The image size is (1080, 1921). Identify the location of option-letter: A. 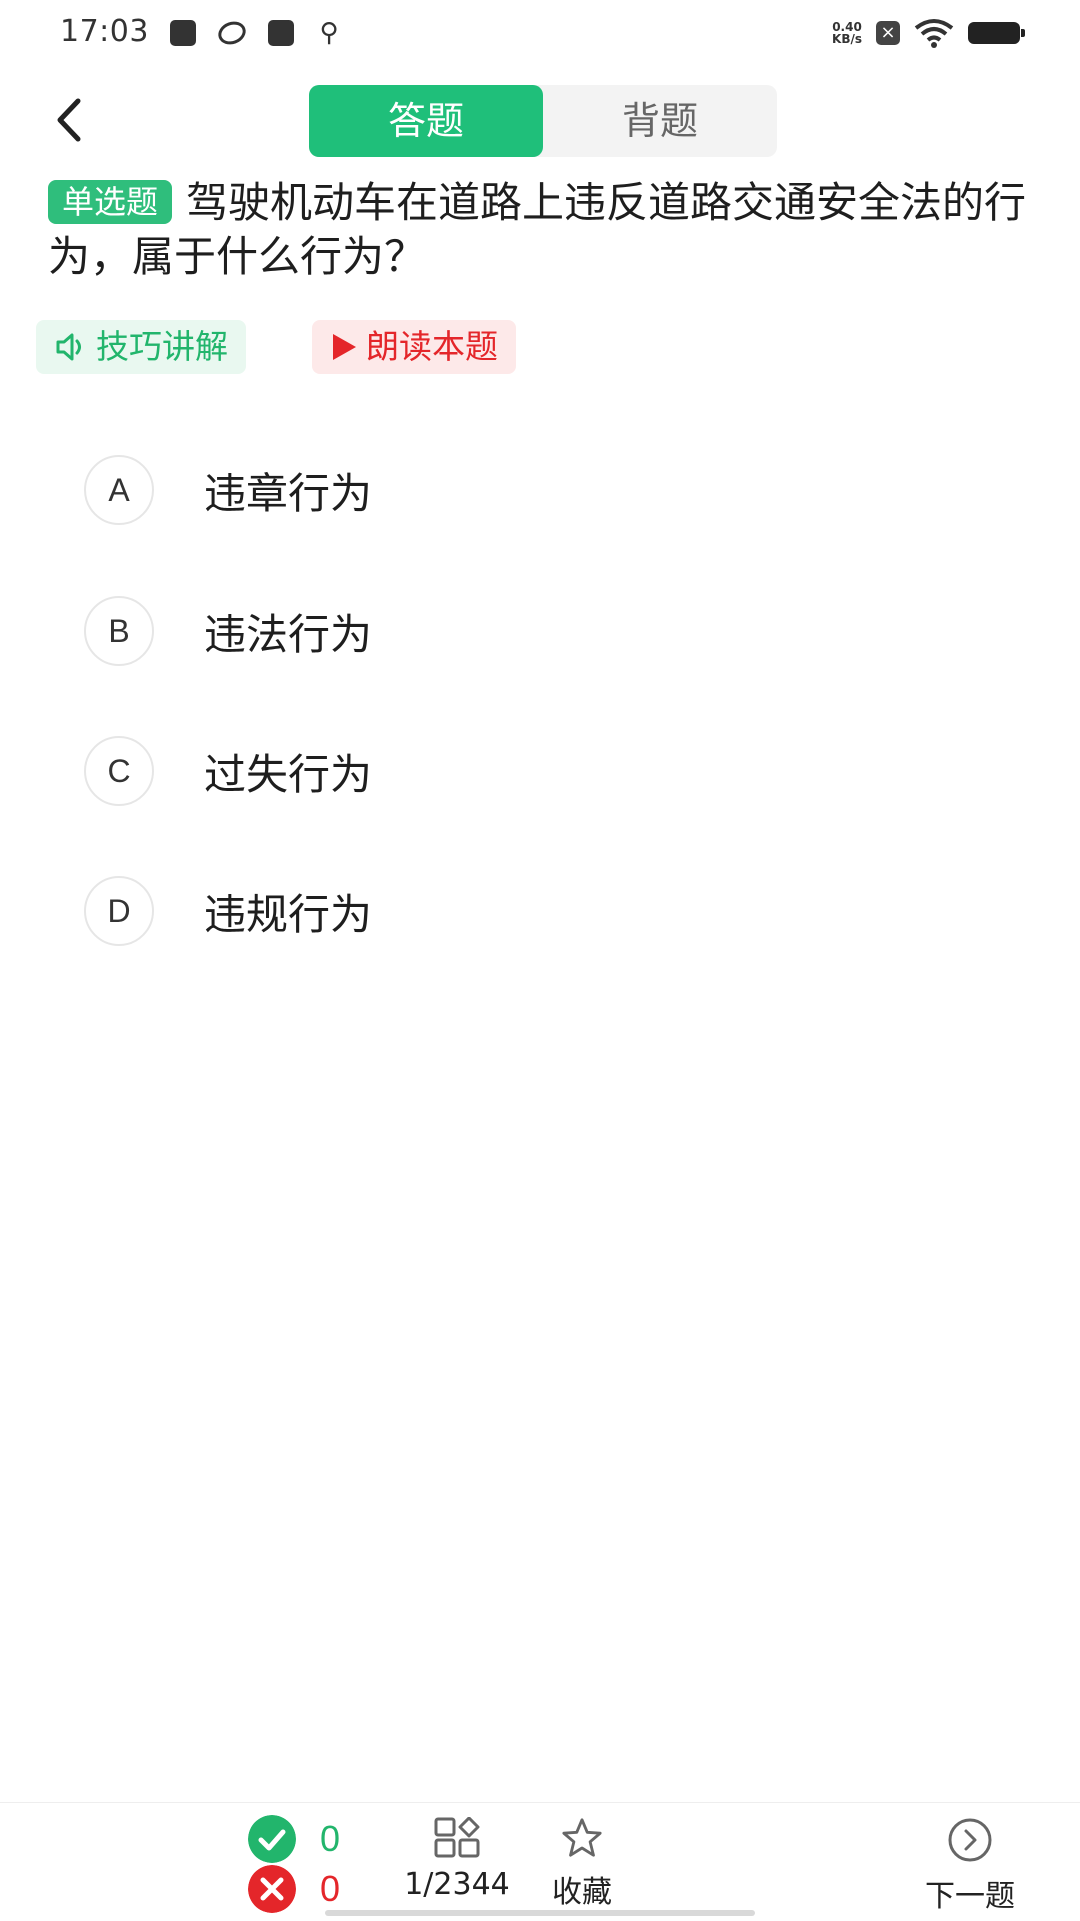
(119, 490).